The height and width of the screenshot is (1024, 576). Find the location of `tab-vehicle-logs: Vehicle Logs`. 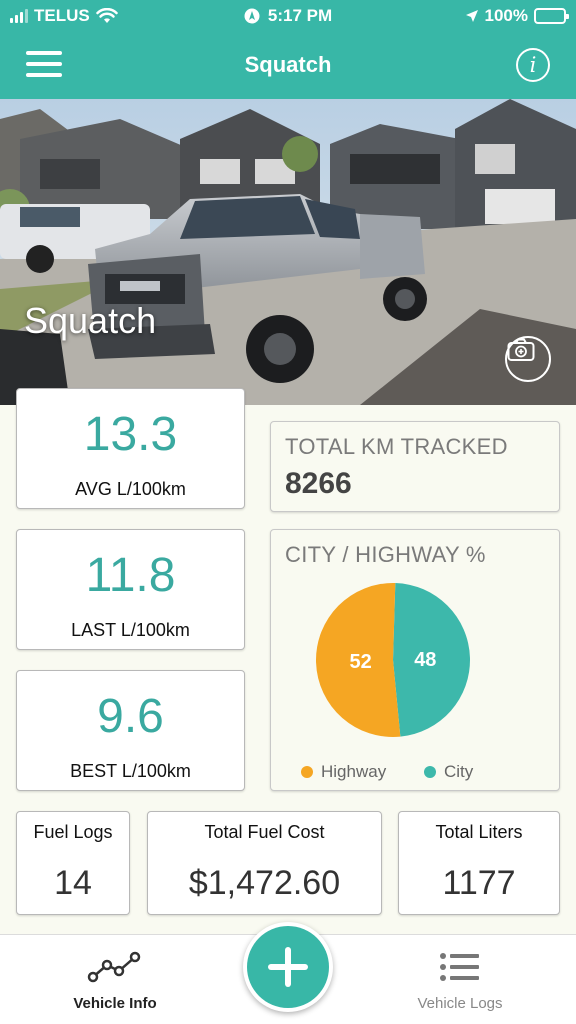

tab-vehicle-logs: Vehicle Logs is located at coordinates (460, 979).